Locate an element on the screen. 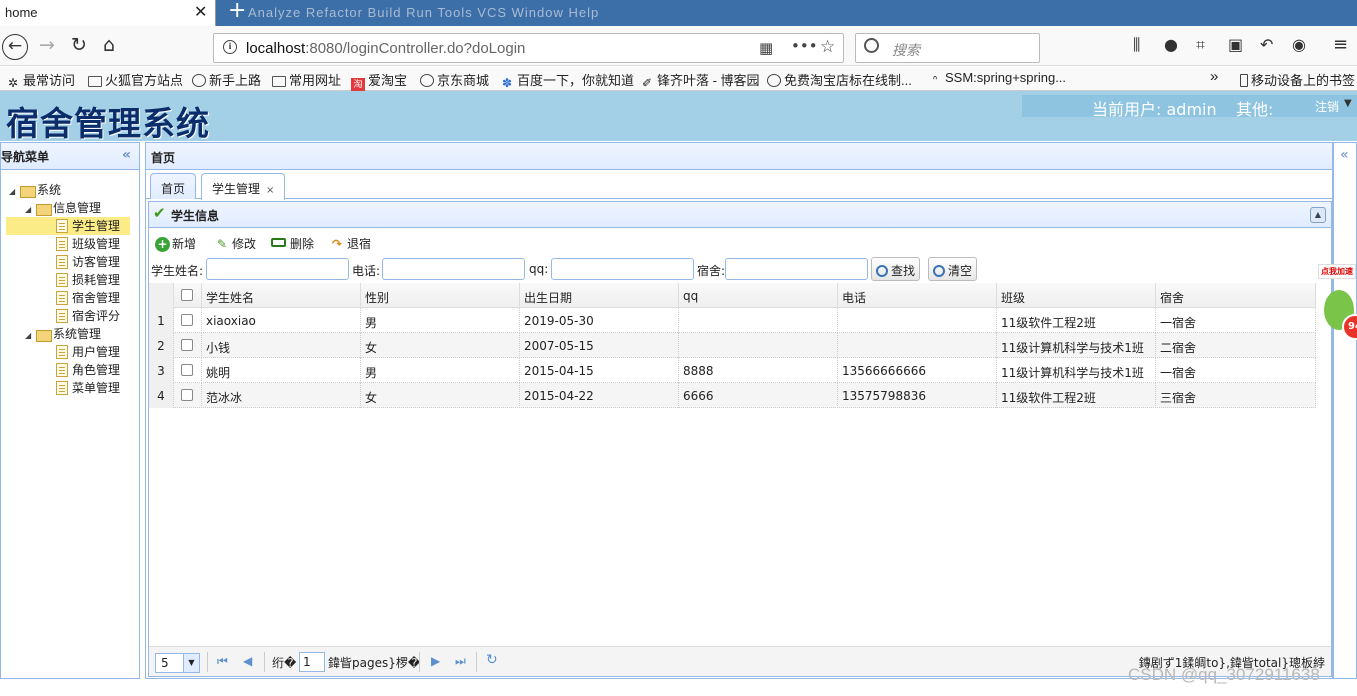  dorm-filter-input is located at coordinates (796, 269).